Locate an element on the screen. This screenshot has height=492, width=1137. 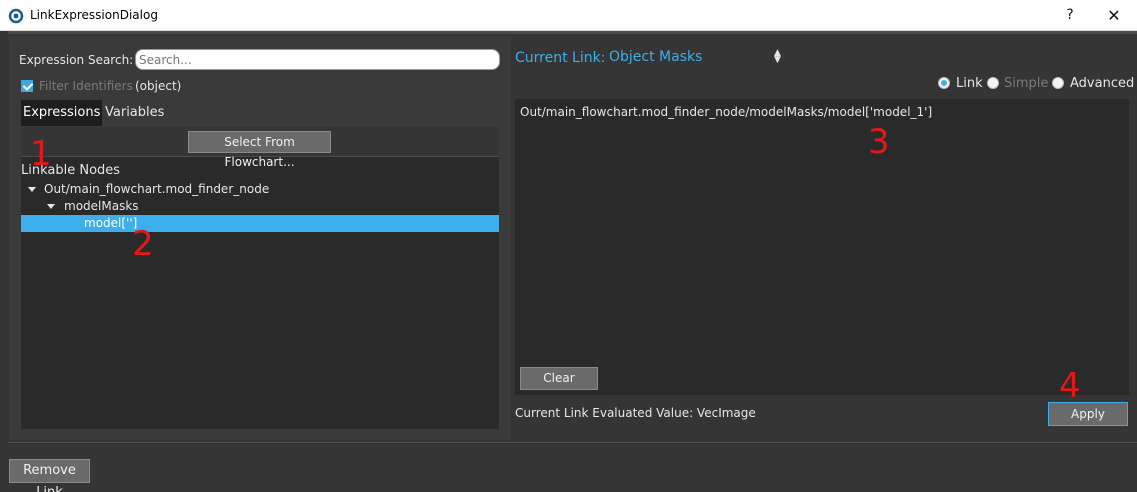
tree-item-label: modelMasks is located at coordinates (101, 206).